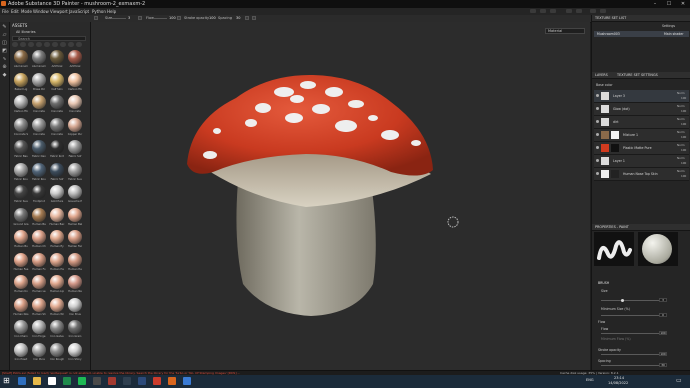 The image size is (690, 388). I want to click on layer-row: Human Nose Top Skin Norm 100, so click(641, 174).